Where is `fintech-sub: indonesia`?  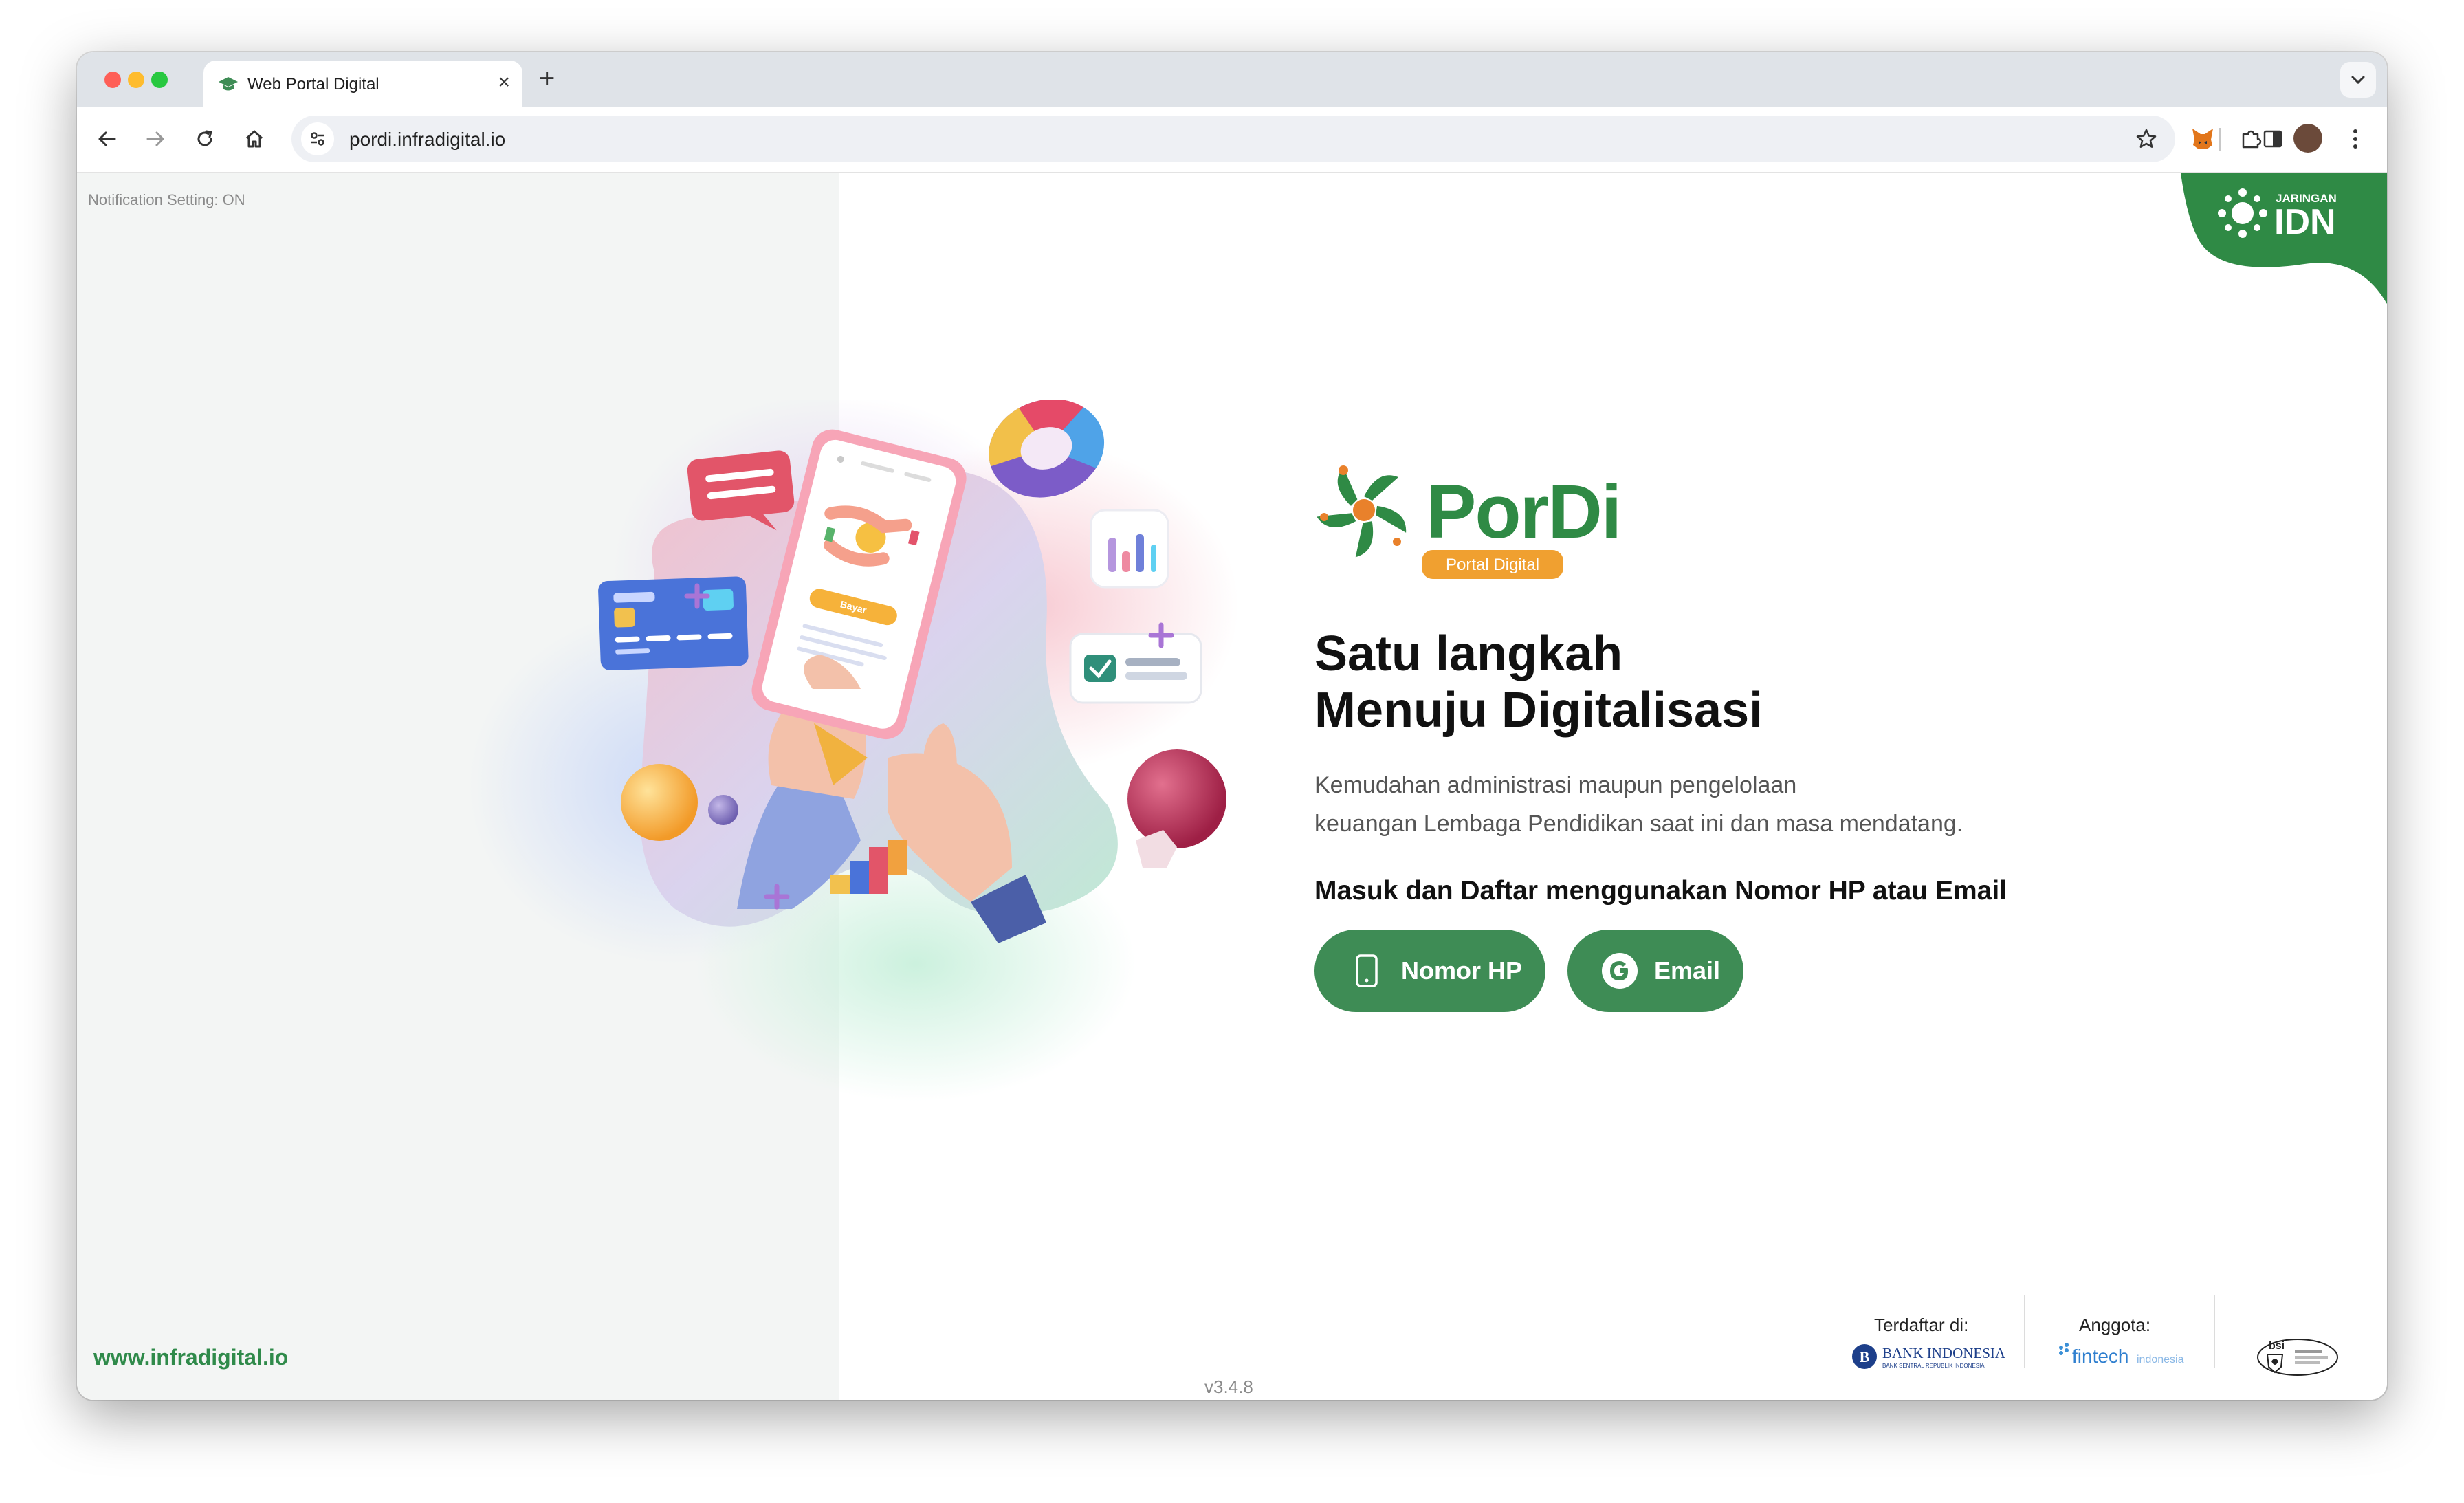 fintech-sub: indonesia is located at coordinates (2160, 1359).